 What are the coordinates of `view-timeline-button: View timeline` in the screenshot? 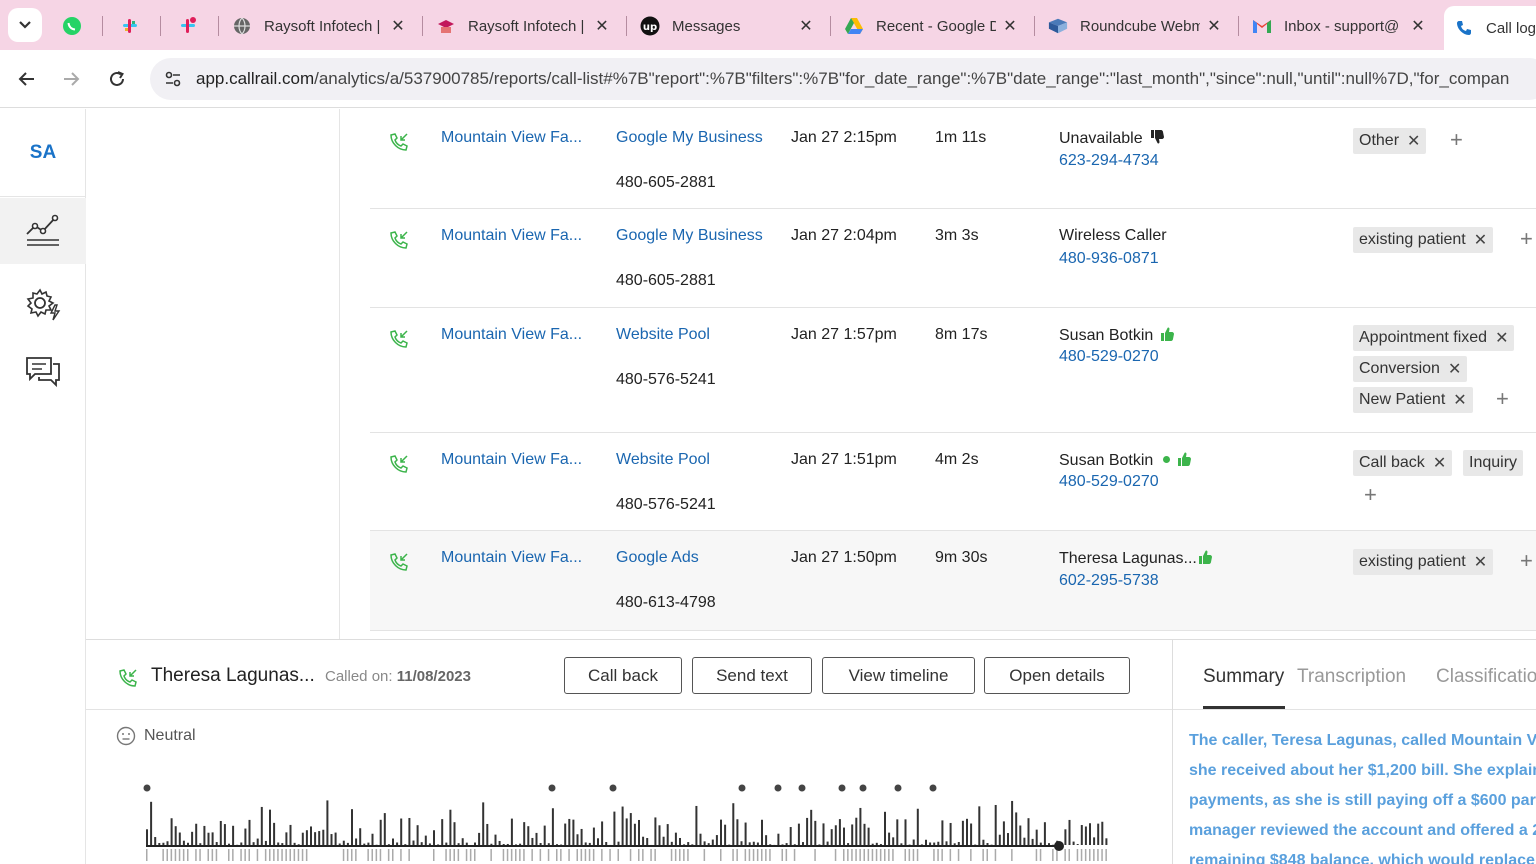 It's located at (898, 675).